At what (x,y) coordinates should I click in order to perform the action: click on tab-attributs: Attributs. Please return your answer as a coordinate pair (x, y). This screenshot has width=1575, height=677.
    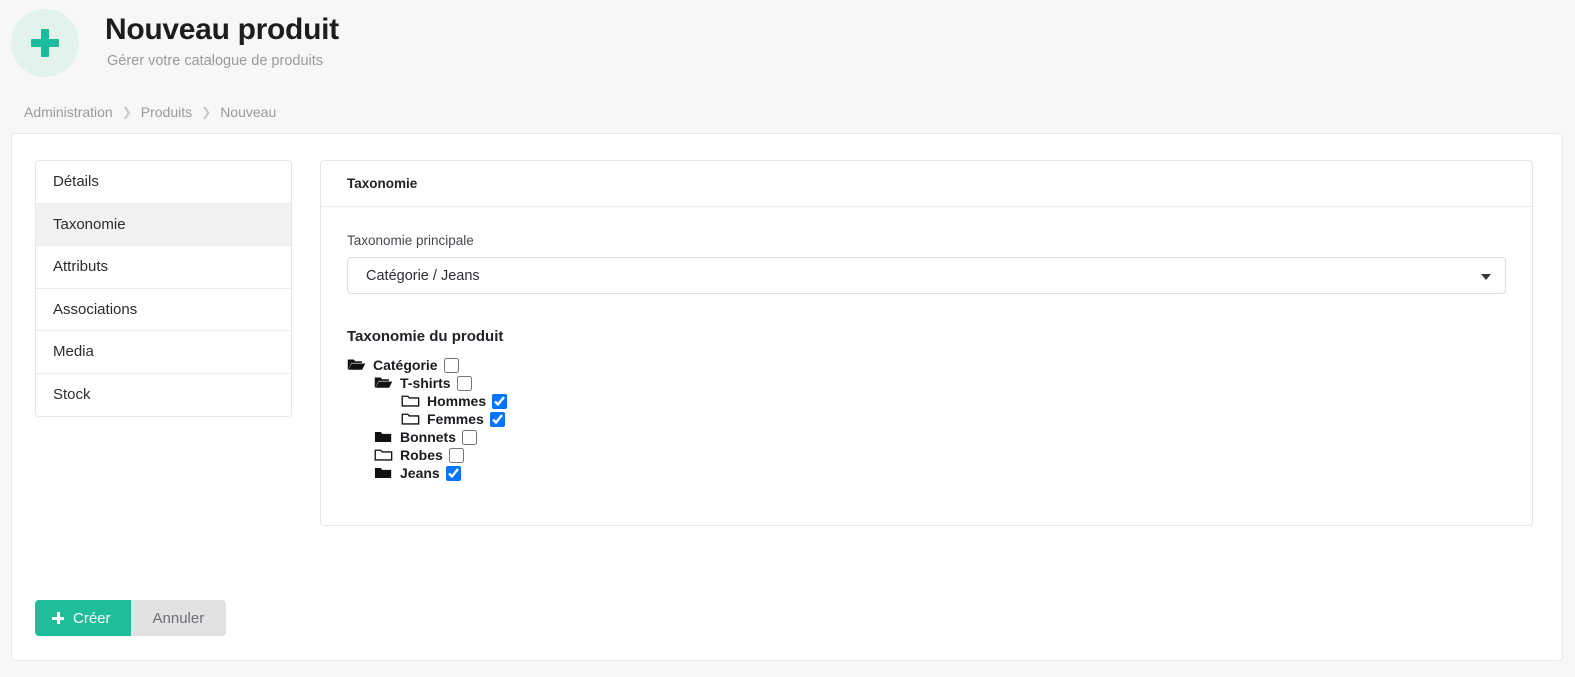
    Looking at the image, I should click on (163, 267).